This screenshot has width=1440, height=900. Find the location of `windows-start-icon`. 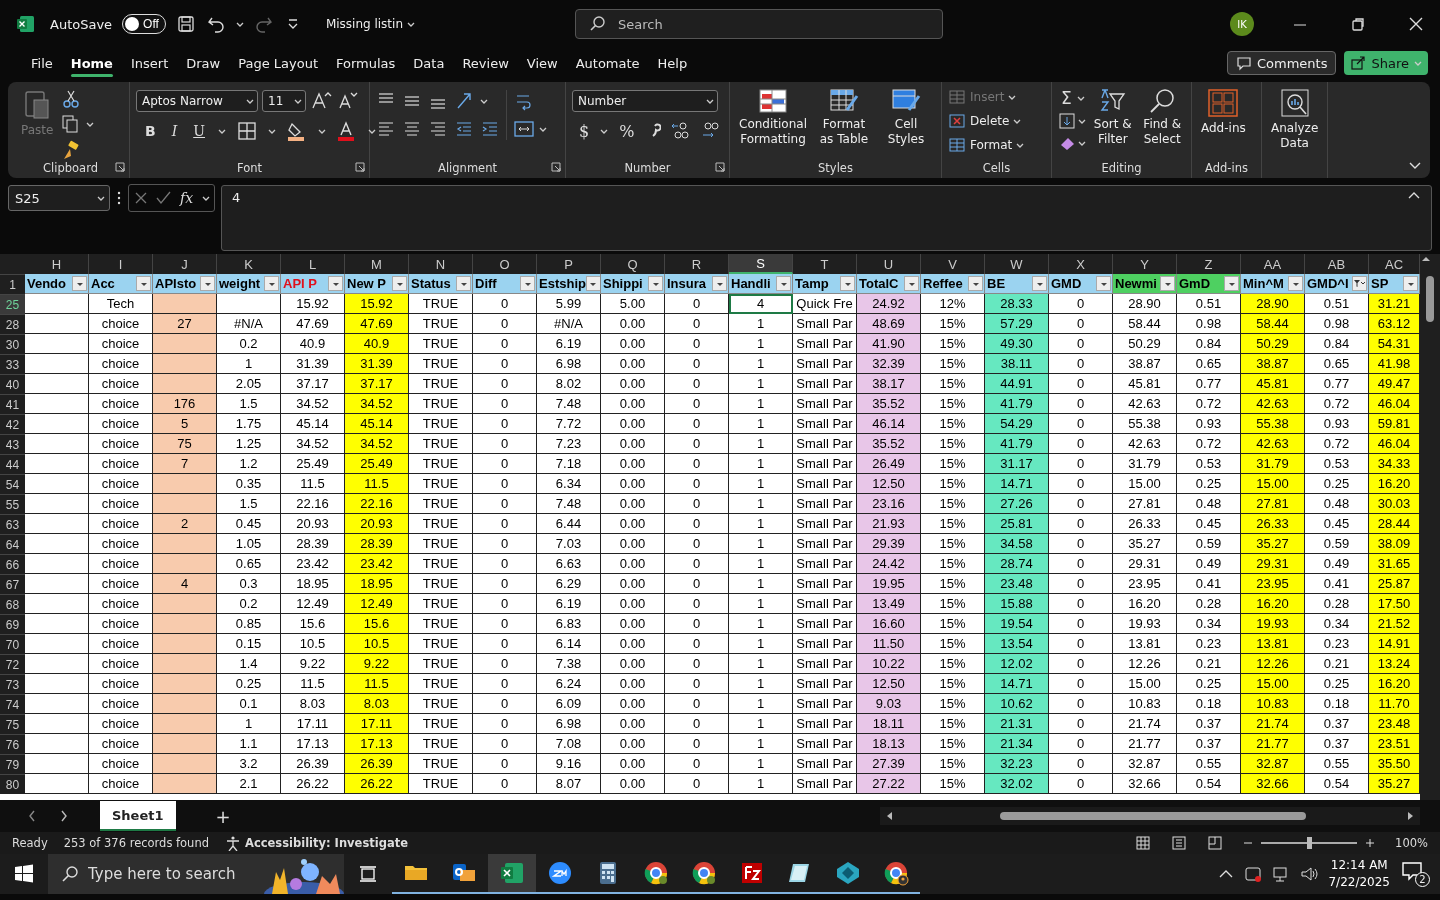

windows-start-icon is located at coordinates (24, 874).